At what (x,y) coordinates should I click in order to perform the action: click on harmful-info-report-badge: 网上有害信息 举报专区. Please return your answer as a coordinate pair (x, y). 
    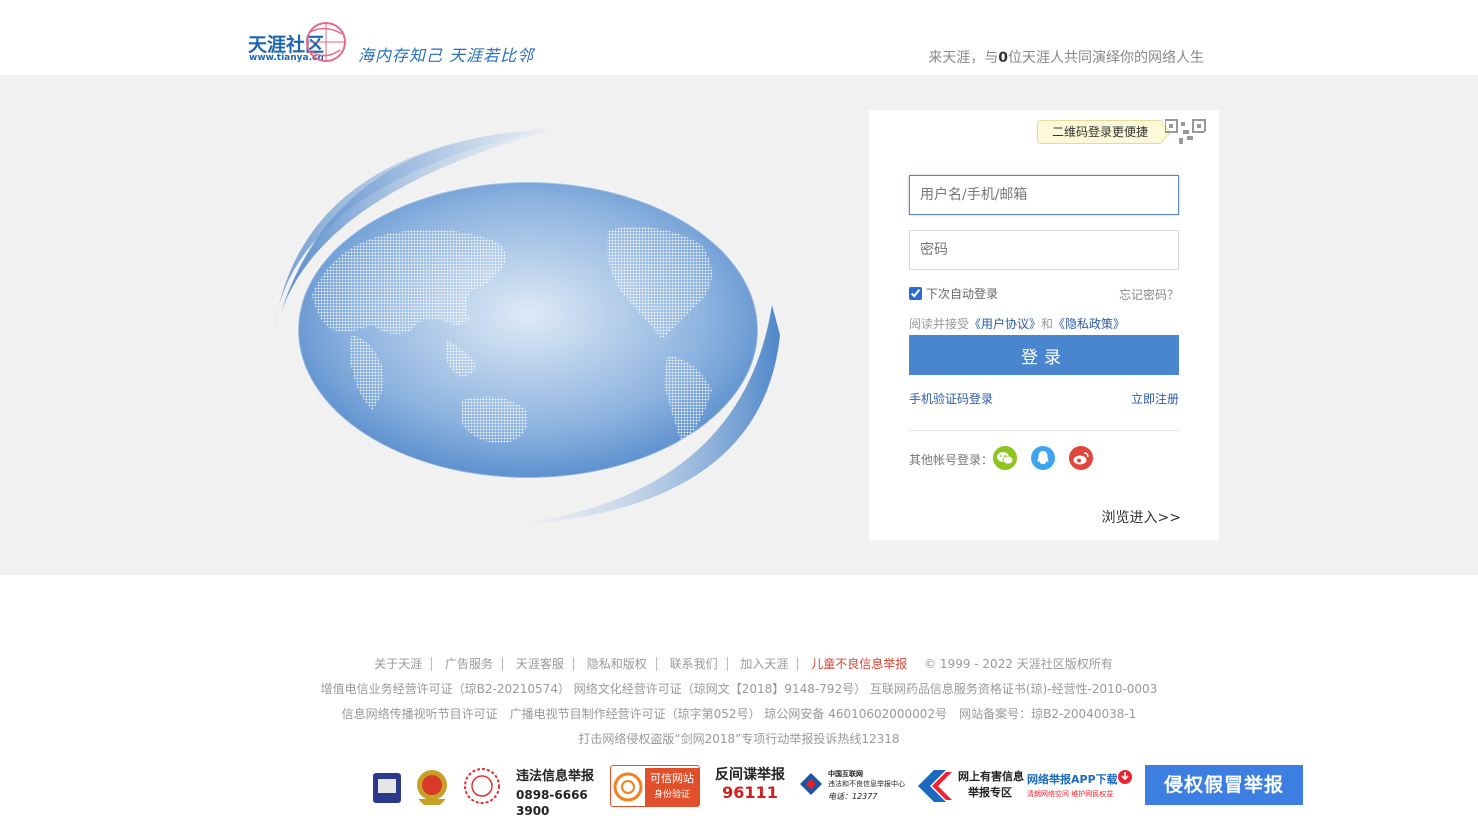
    Looking at the image, I should click on (970, 786).